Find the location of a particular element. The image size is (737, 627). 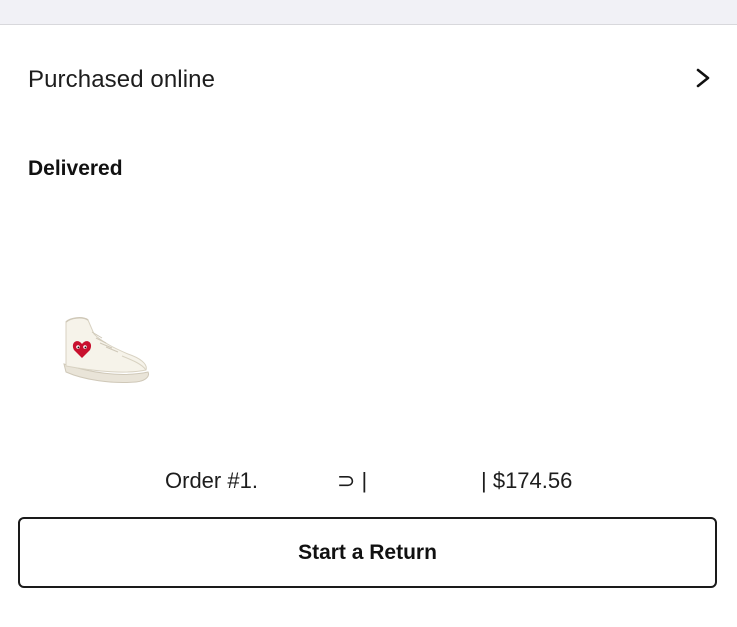

start-return-button: Start a Return is located at coordinates (367, 552).